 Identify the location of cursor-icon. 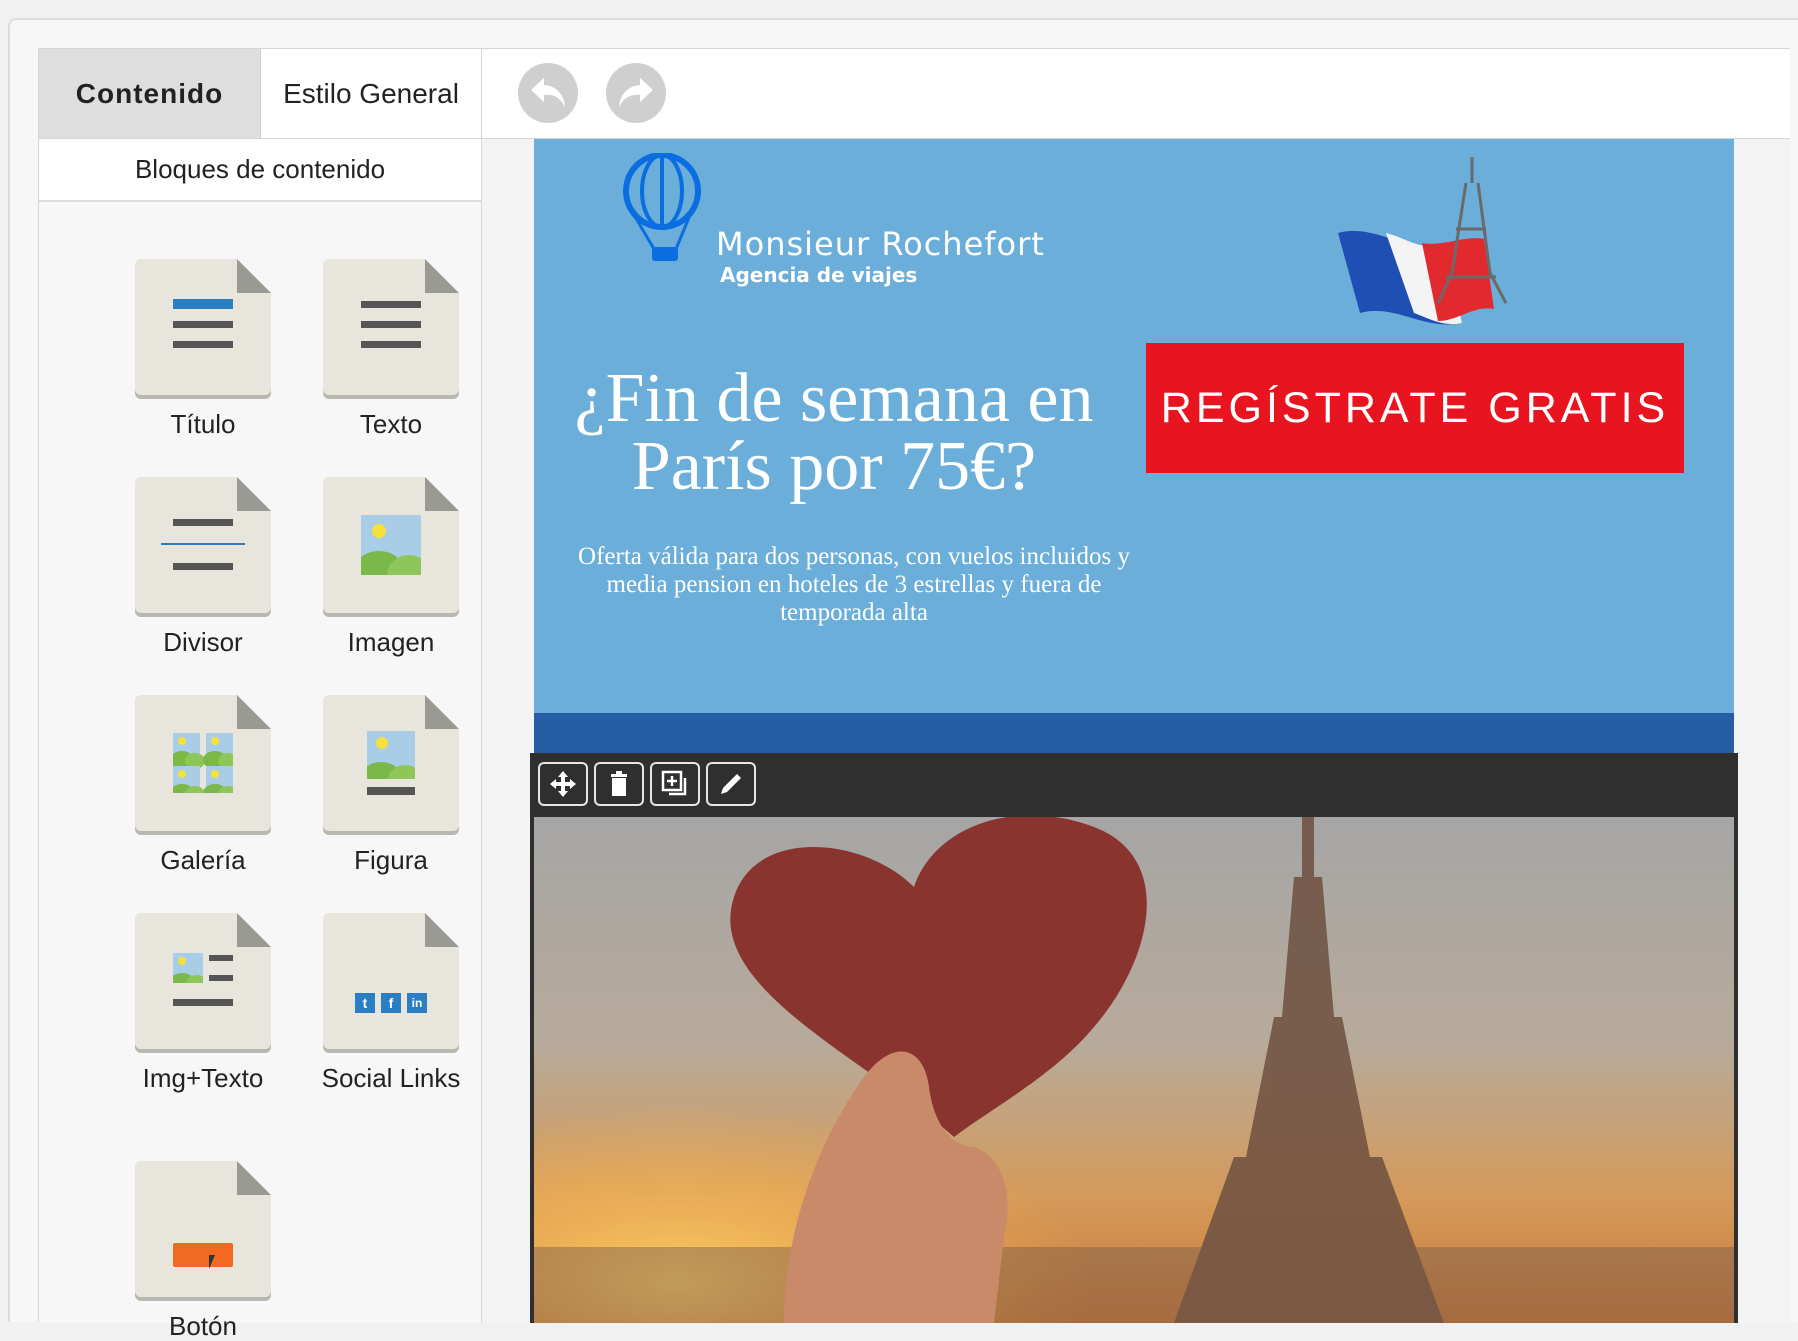
(212, 1262).